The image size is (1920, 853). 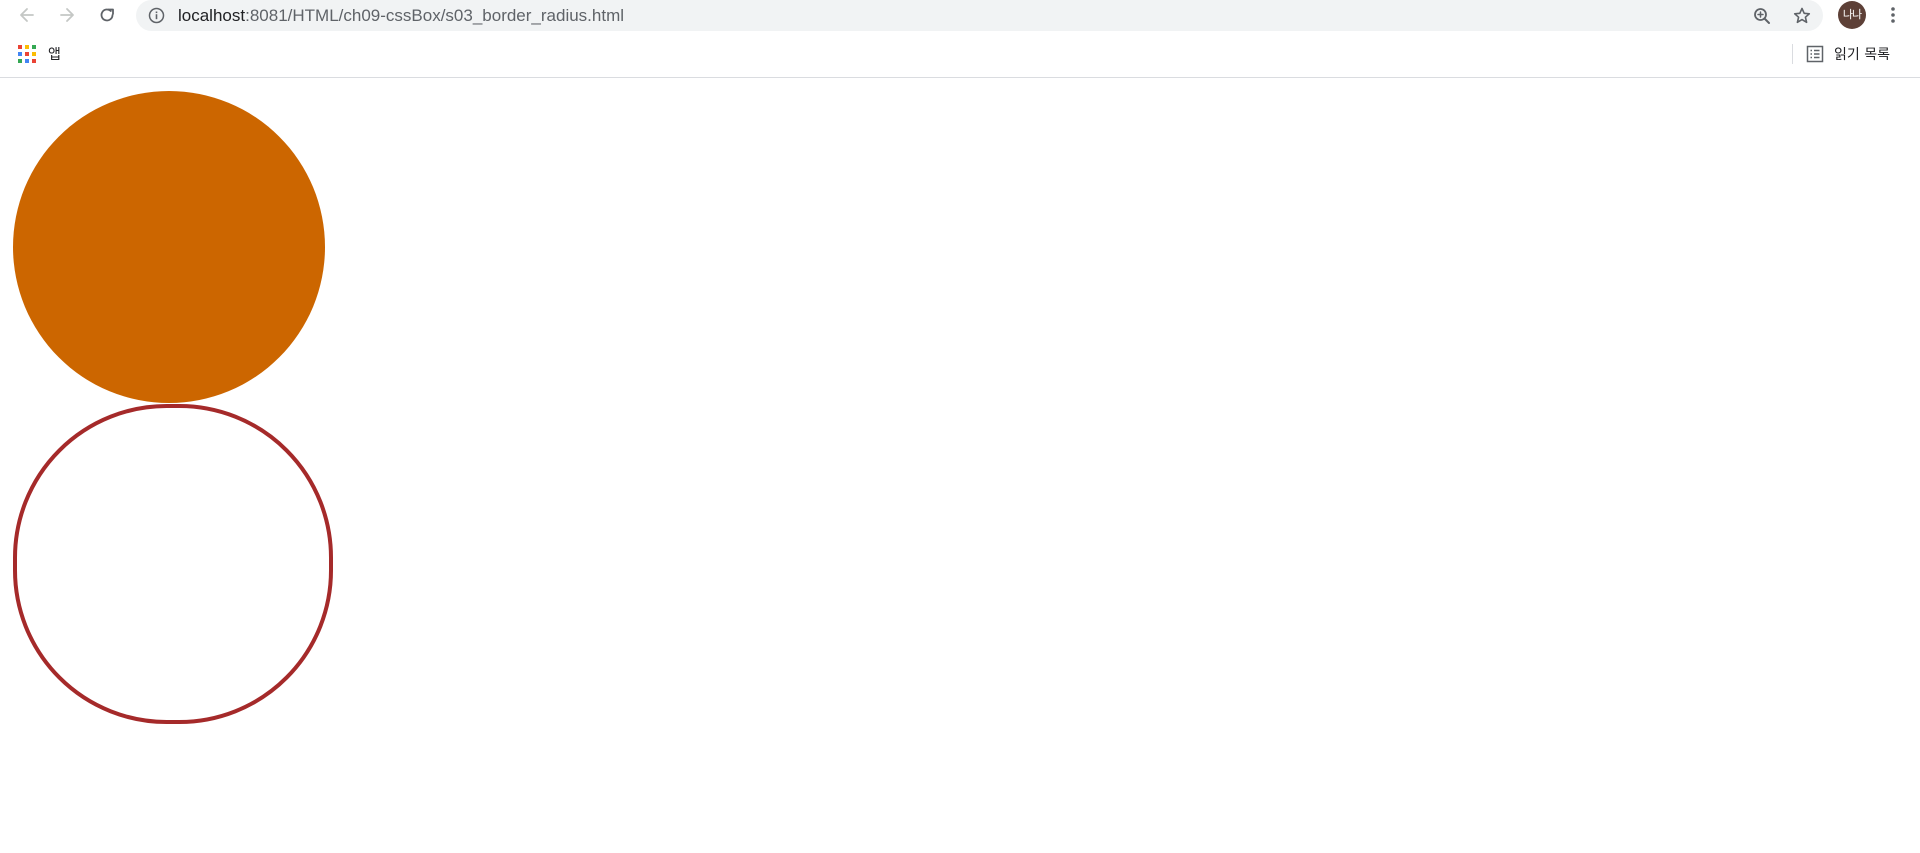 I want to click on apps-shortcut: 앱, so click(x=39, y=54).